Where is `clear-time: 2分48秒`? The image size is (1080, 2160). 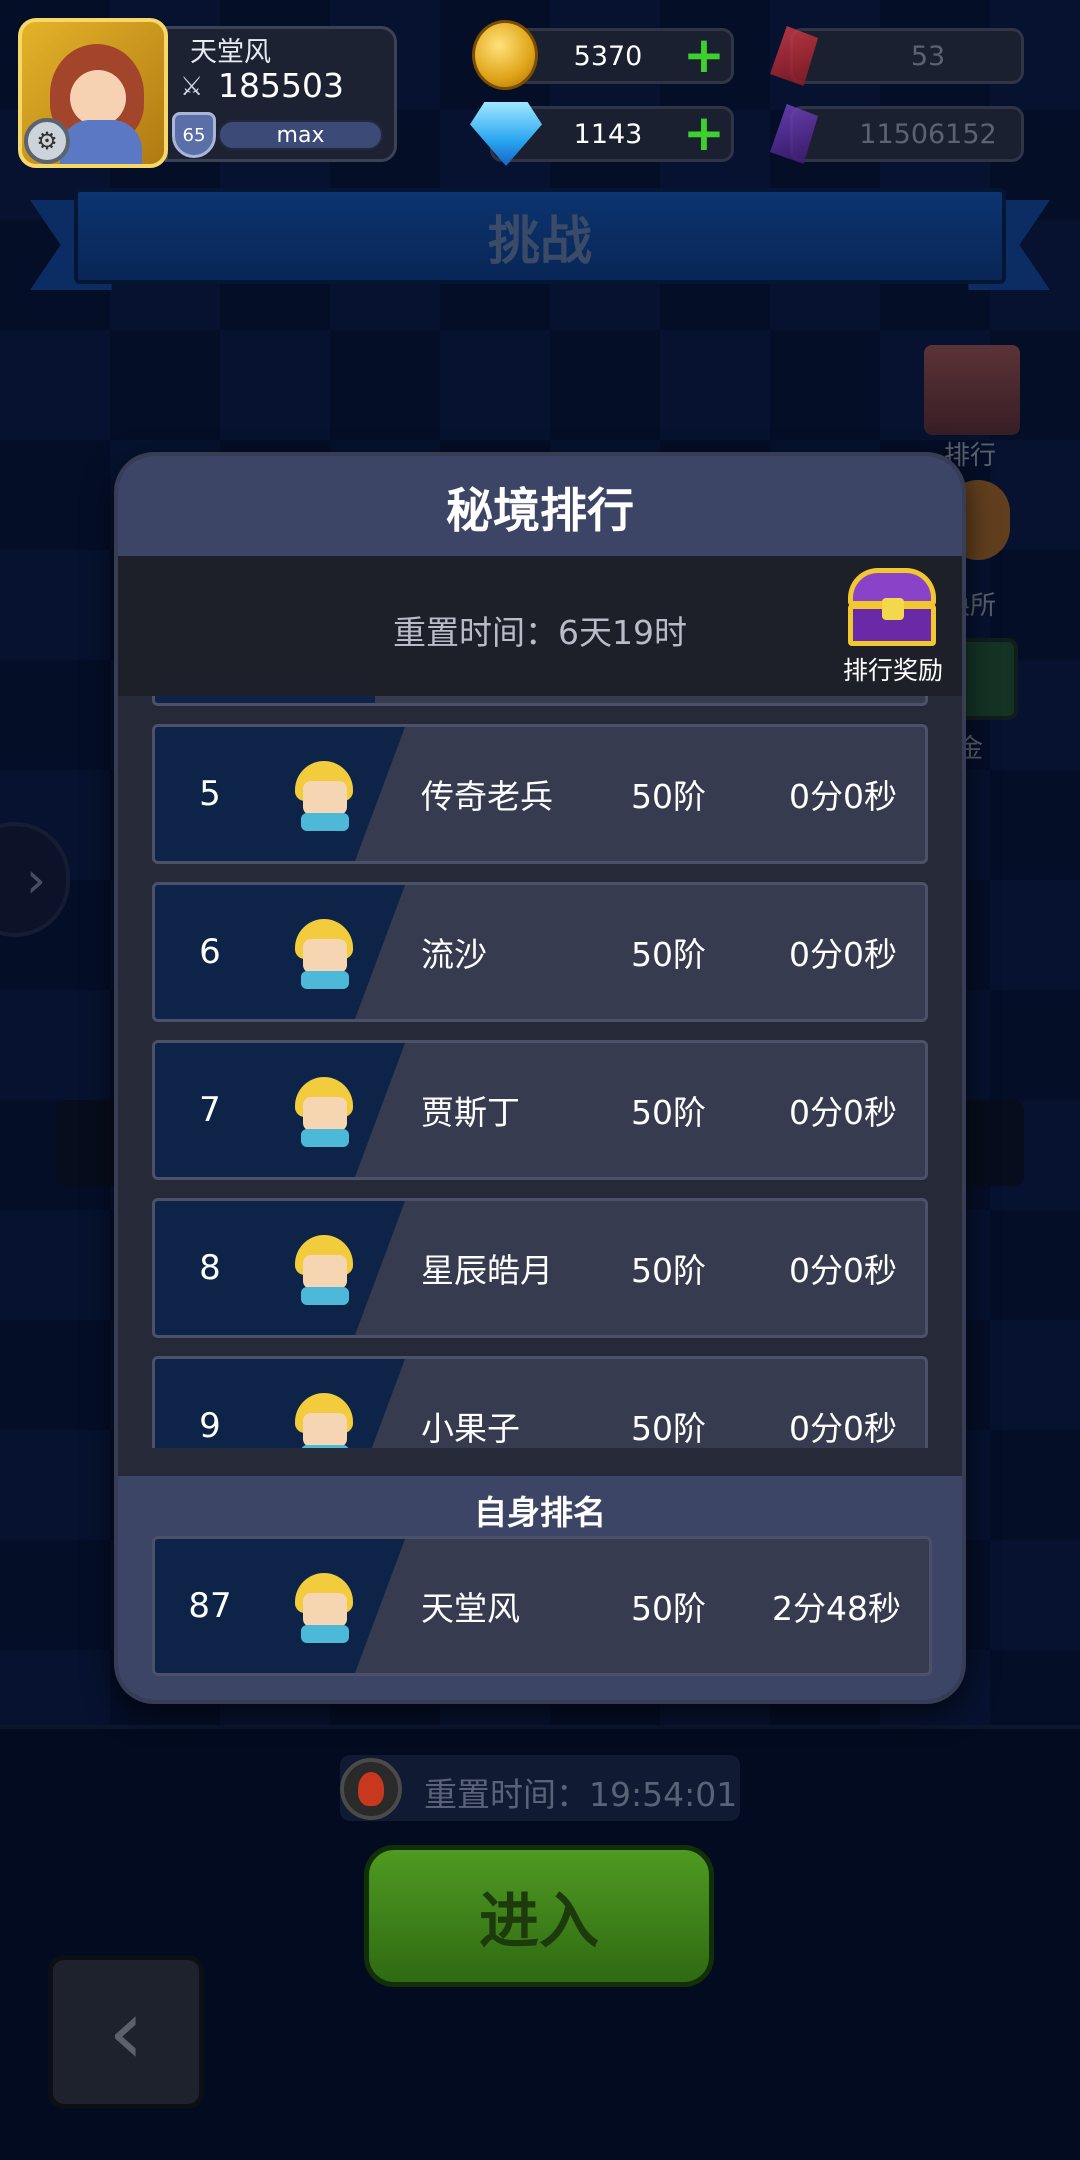 clear-time: 2分48秒 is located at coordinates (836, 1608).